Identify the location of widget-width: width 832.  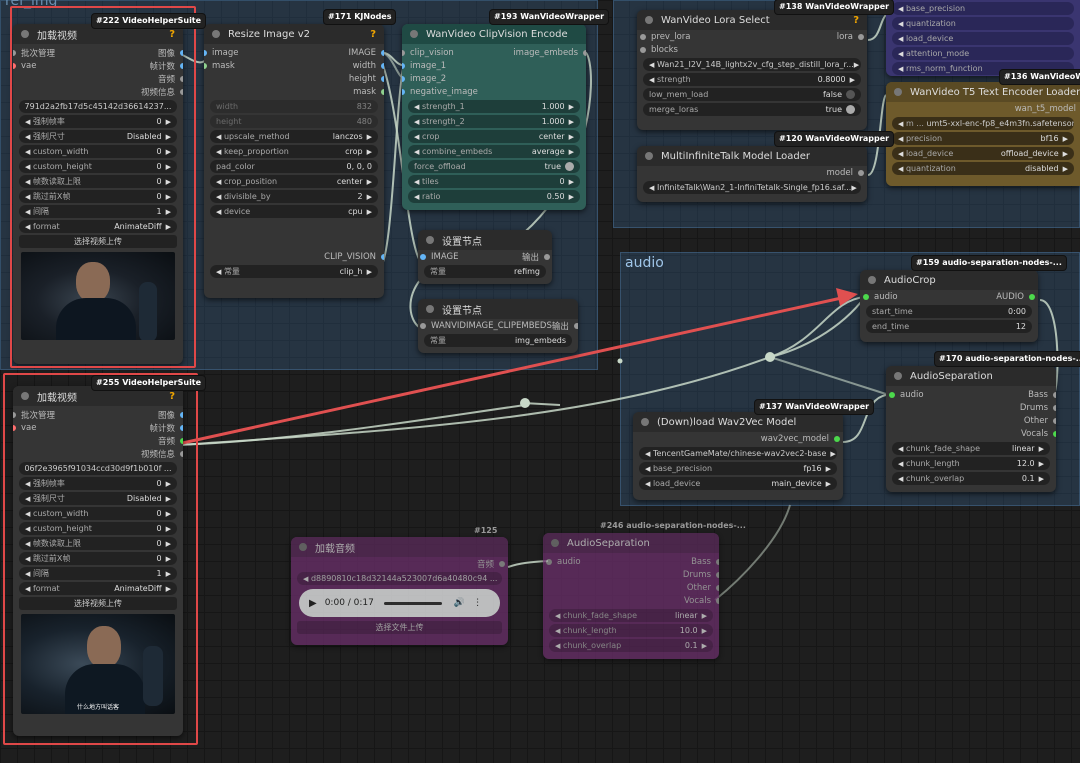
(294, 106).